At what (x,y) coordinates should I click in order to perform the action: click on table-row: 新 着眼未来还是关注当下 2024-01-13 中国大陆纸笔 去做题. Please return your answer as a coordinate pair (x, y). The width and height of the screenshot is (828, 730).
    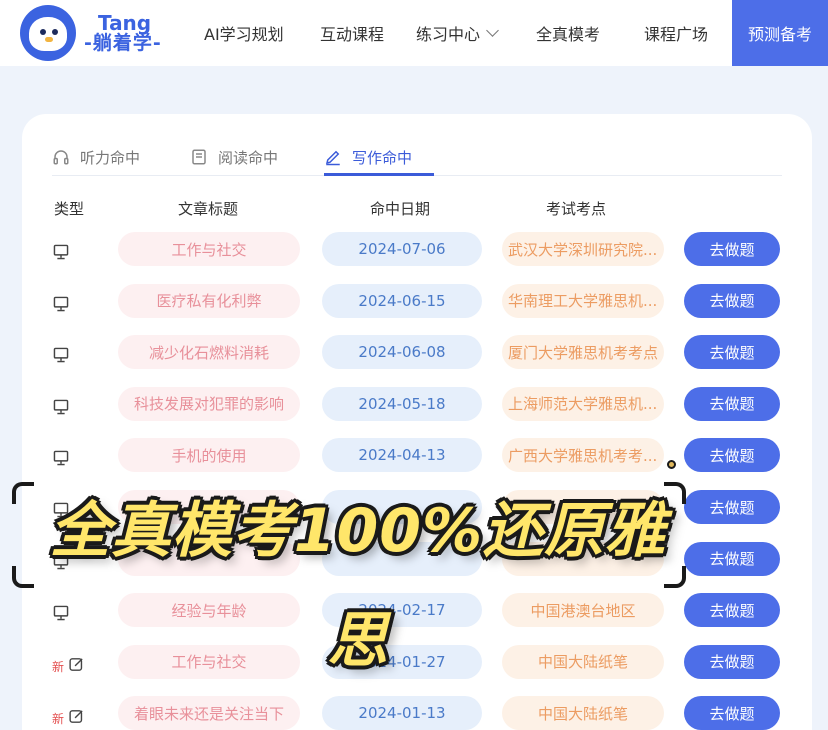
    Looking at the image, I should click on (417, 711).